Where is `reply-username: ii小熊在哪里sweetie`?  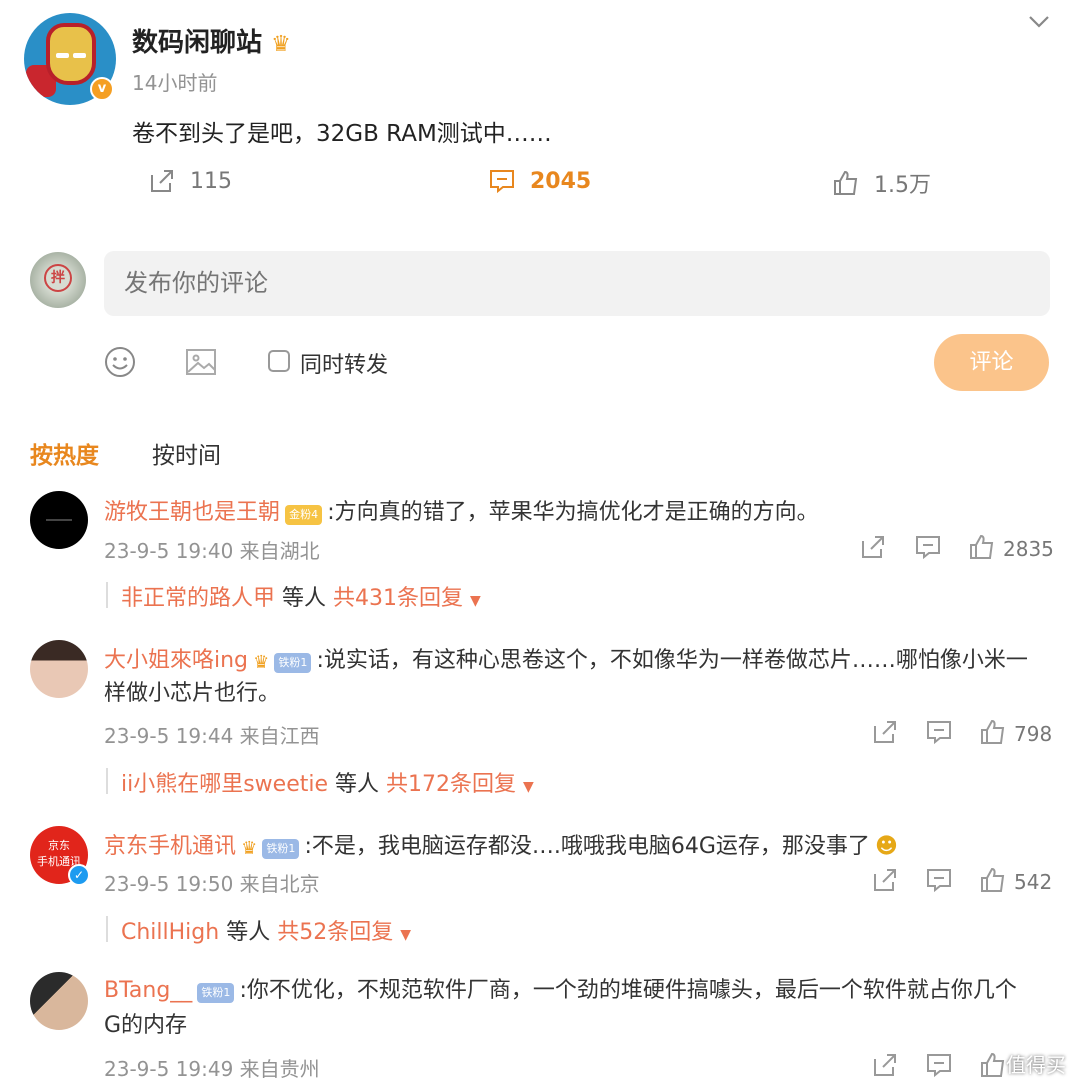 reply-username: ii小熊在哪里sweetie is located at coordinates (225, 784).